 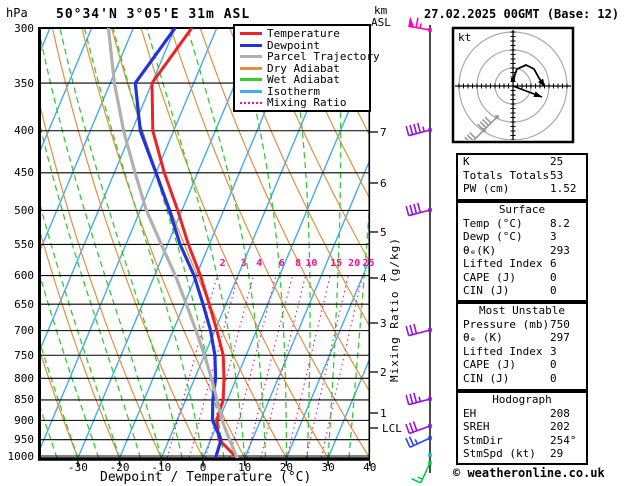 I want to click on pressure-tick-label: 950, so click(x=24, y=440).